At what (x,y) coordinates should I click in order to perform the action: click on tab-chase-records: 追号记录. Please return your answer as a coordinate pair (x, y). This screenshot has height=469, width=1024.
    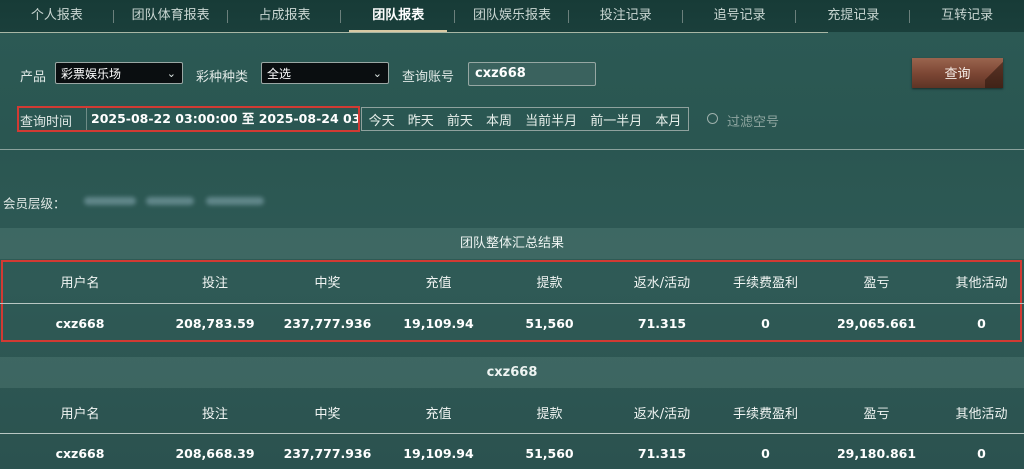
    Looking at the image, I should click on (740, 16).